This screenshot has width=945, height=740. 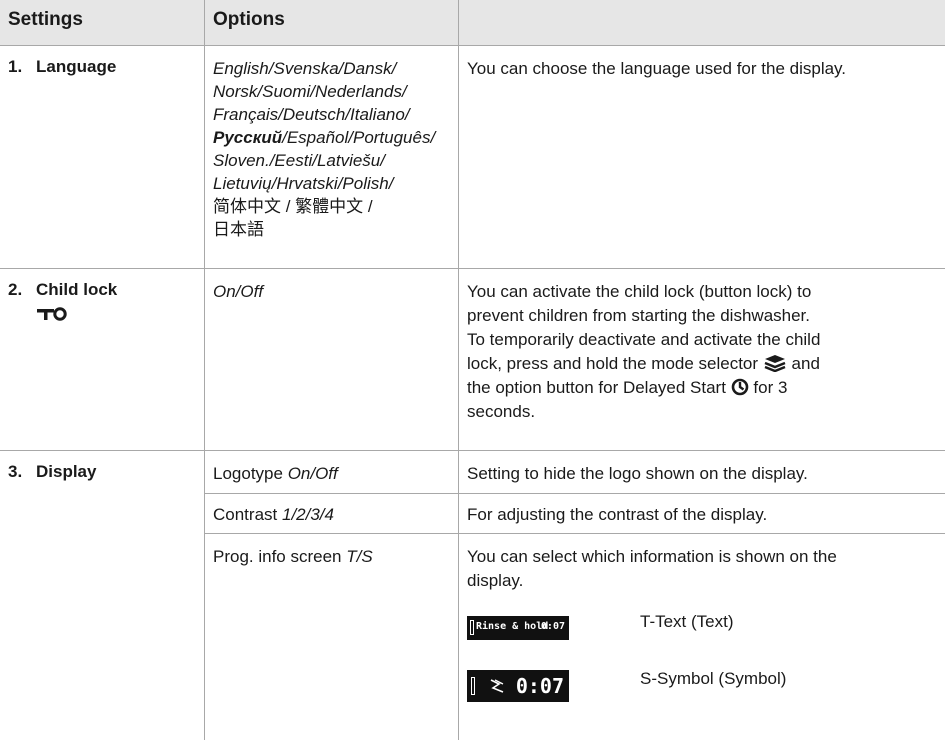 What do you see at coordinates (497, 686) in the screenshot?
I see `rinse-symbol-icon` at bounding box center [497, 686].